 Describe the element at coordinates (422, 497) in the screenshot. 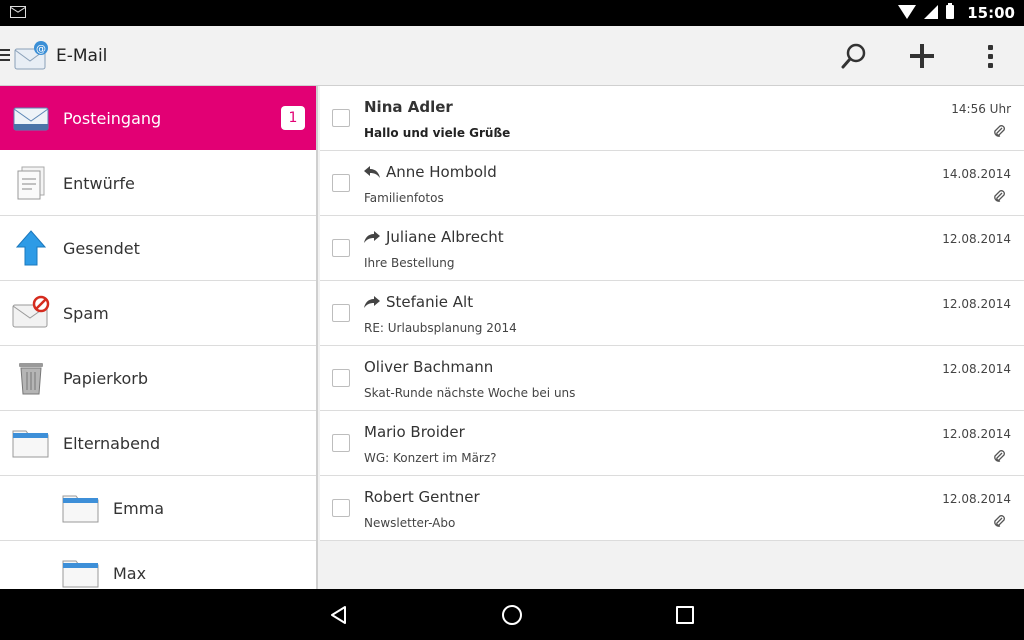

I see `message-sender: Robert Gentner` at that location.